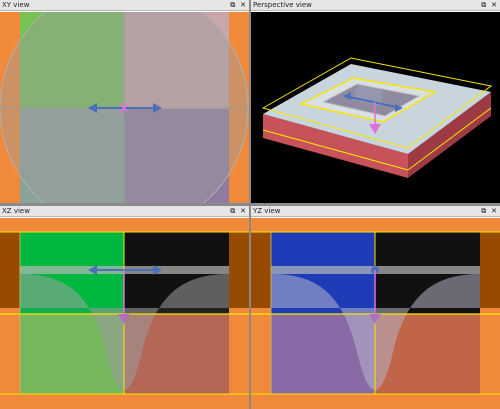 Image resolution: width=500 pixels, height=409 pixels. I want to click on yz-view-titlebar: YZ view ⧉ ✕, so click(375, 211).